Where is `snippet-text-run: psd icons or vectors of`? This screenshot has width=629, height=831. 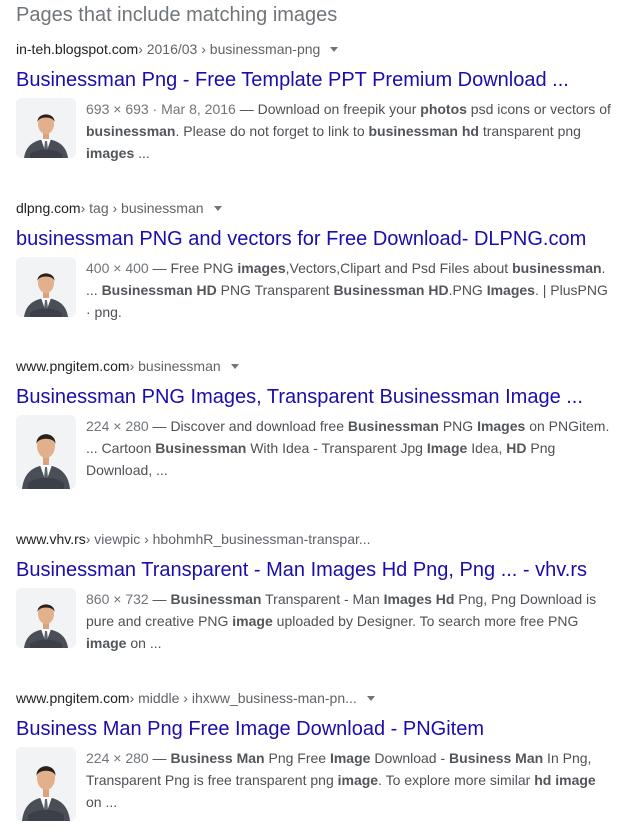
snippet-text-run: psd icons or vectors of is located at coordinates (538, 109).